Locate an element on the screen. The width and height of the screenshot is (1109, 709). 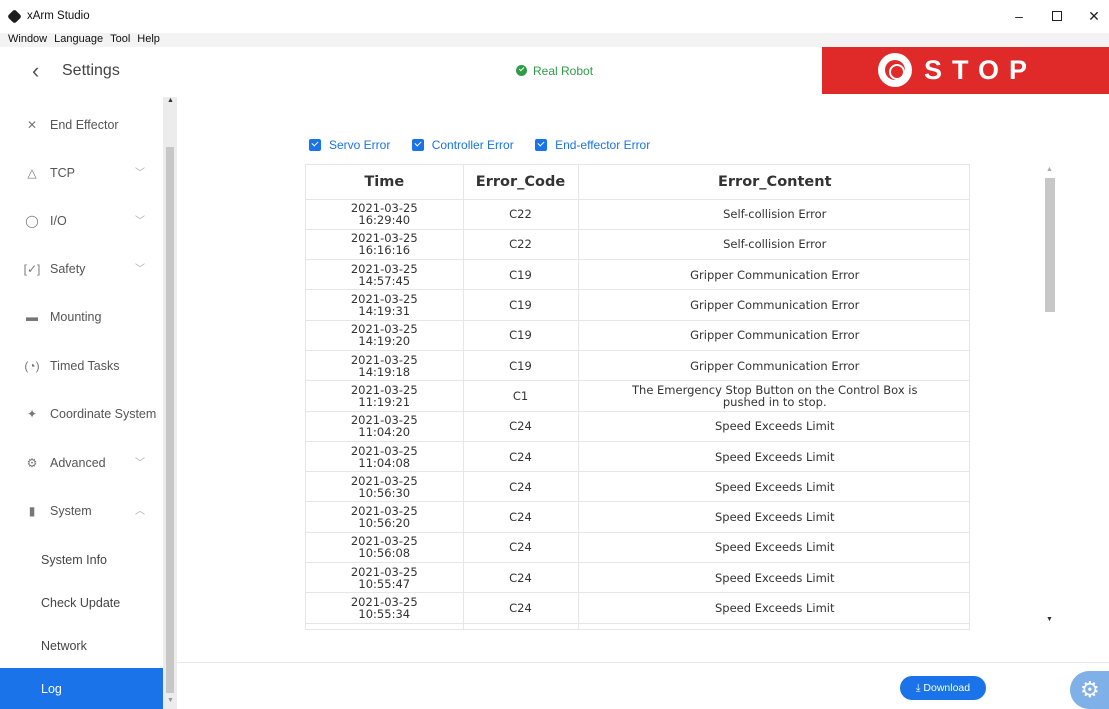
cell-error-code: C1 is located at coordinates (521, 396).